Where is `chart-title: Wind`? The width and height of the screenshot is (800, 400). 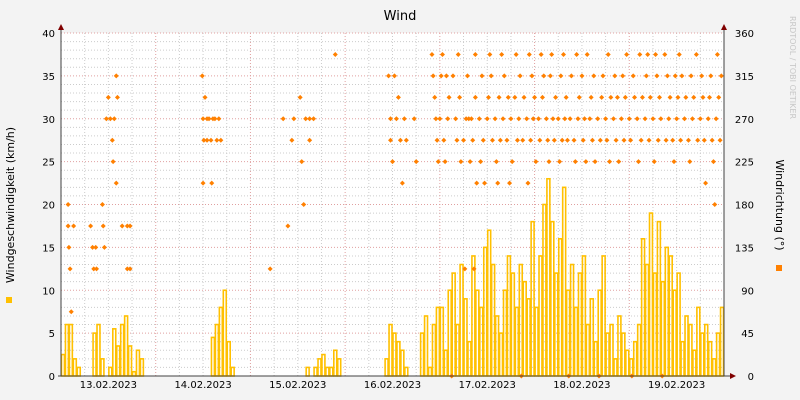 chart-title: Wind is located at coordinates (400, 16).